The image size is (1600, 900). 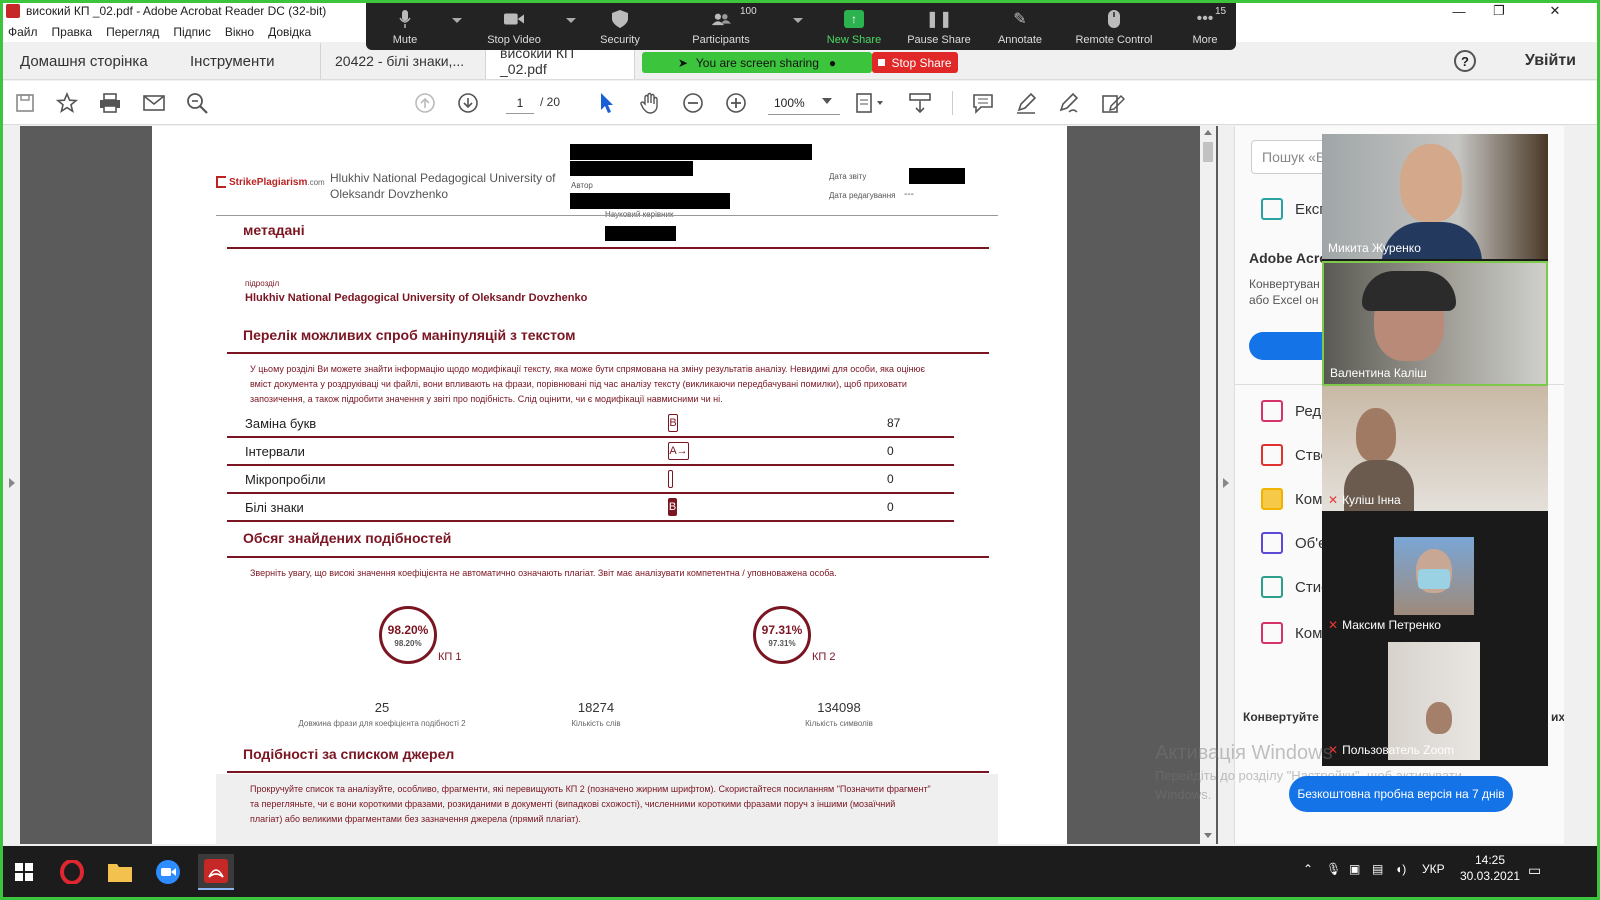 I want to click on tool-label: Ком, so click(x=1309, y=499).